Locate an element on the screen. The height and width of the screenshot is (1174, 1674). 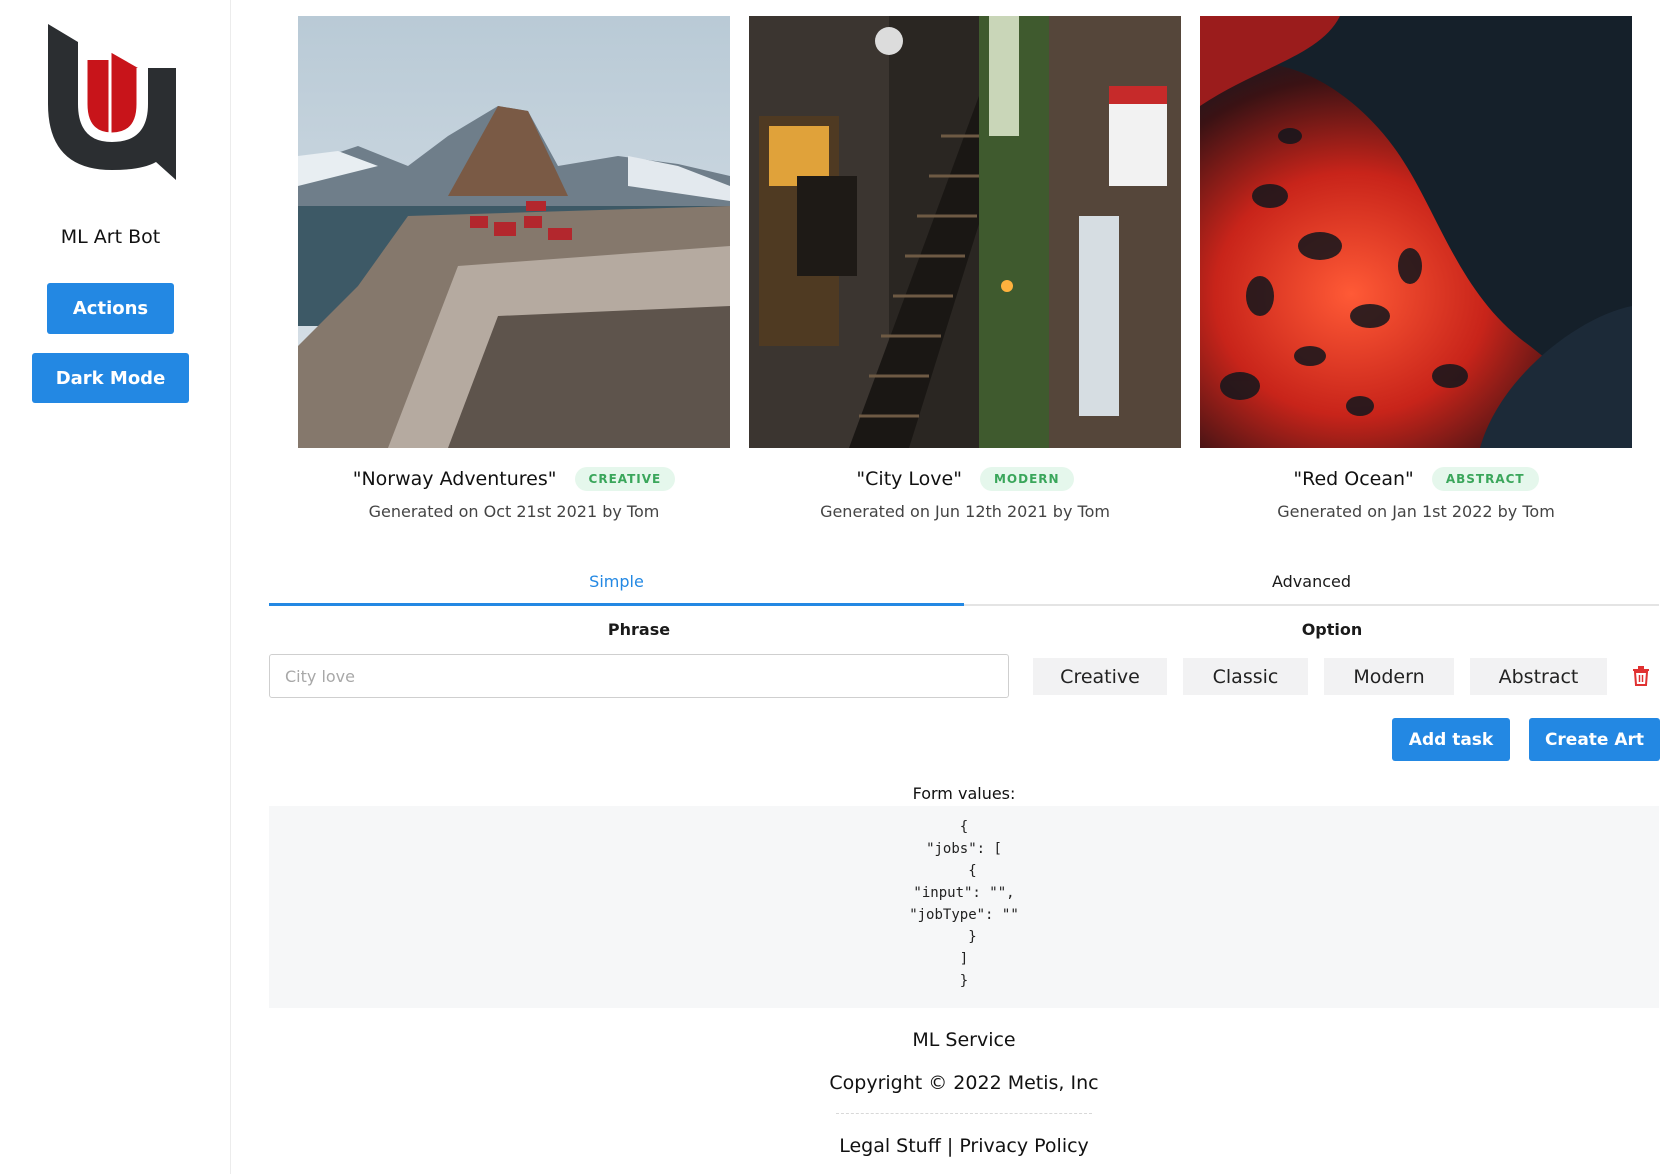
option-abstract-button: Abstract is located at coordinates (1538, 676).